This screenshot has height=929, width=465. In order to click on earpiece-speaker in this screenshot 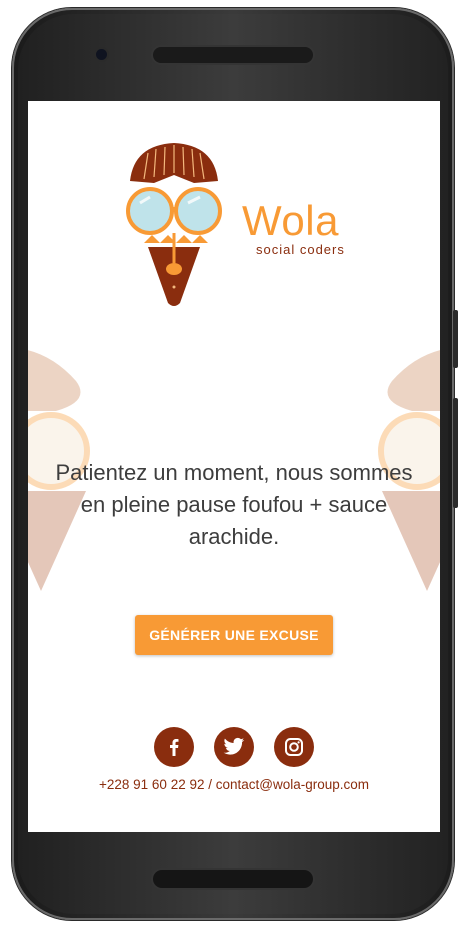, I will do `click(233, 55)`.